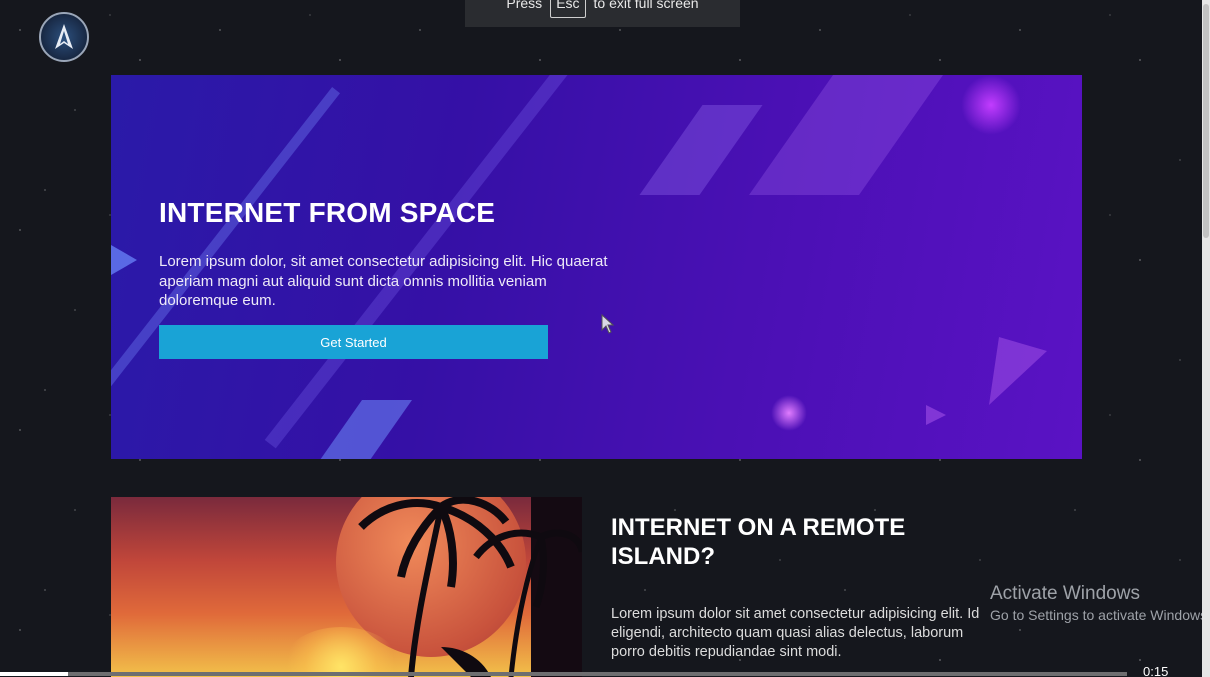 Image resolution: width=1210 pixels, height=677 pixels. Describe the element at coordinates (602, 13) in the screenshot. I see `fullscreen-notice: Press Esc to exit full screen` at that location.